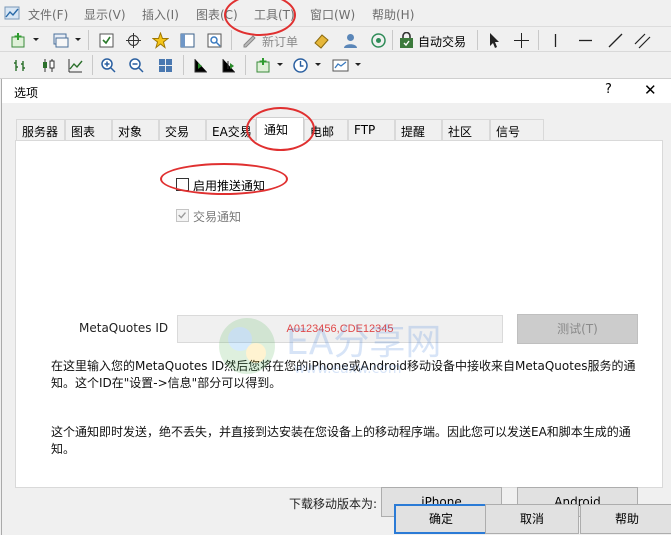 The image size is (671, 535). I want to click on new-order-button: 新订单, so click(280, 41).